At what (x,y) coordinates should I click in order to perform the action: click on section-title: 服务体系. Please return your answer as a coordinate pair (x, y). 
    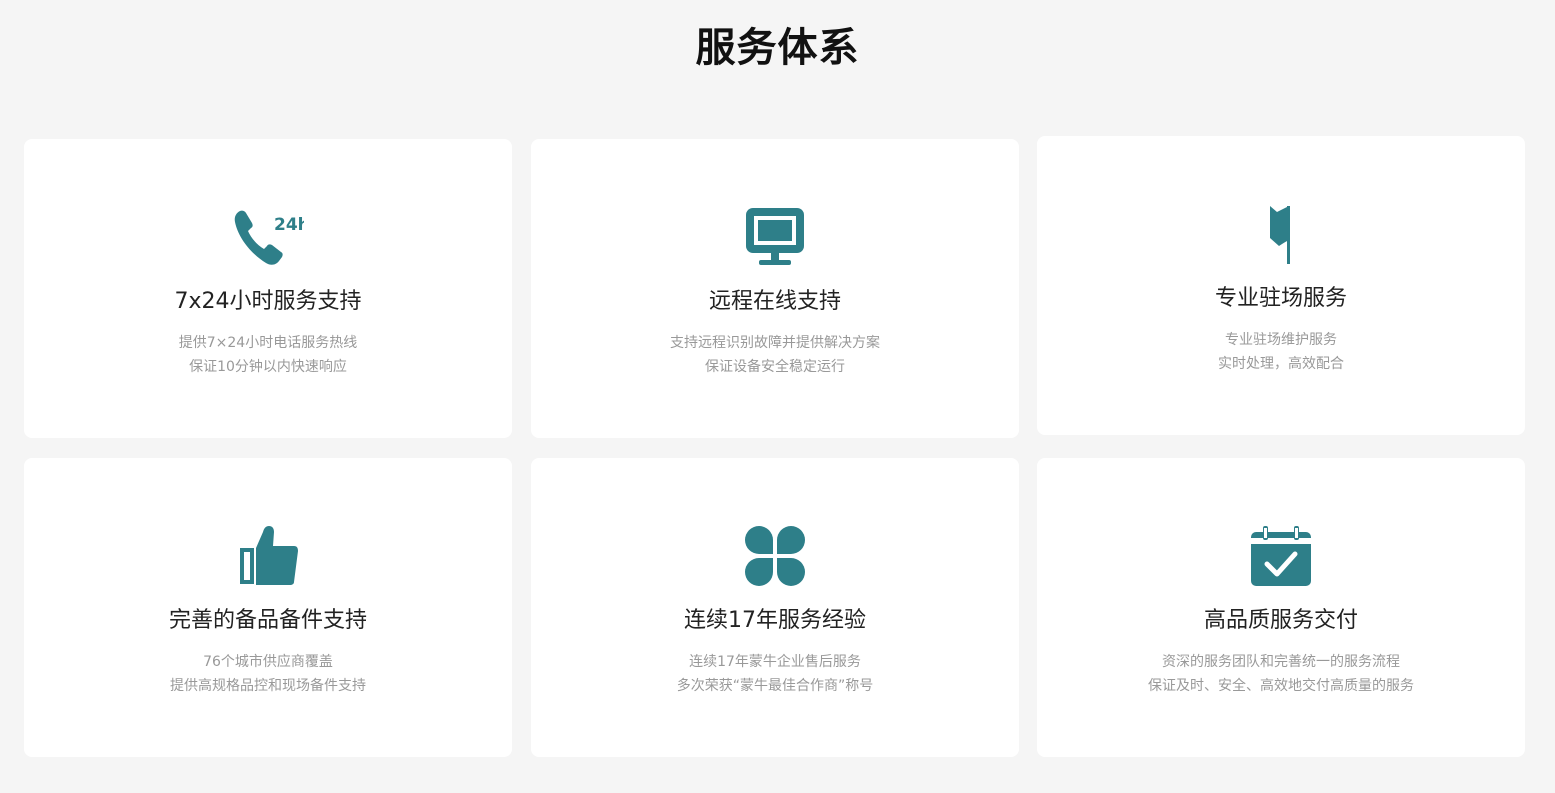
    Looking at the image, I should click on (777, 48).